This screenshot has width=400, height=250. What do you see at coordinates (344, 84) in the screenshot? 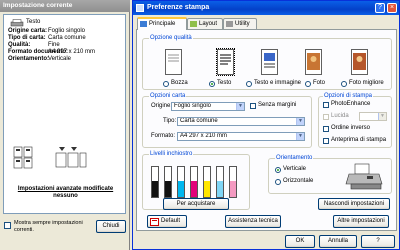
I see `quality-best-photo-radio` at bounding box center [344, 84].